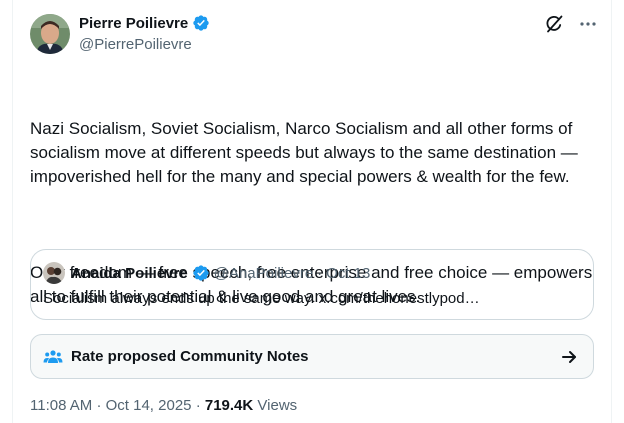  Describe the element at coordinates (133, 23) in the screenshot. I see `author-display-name: Pierre Poilievre` at that location.